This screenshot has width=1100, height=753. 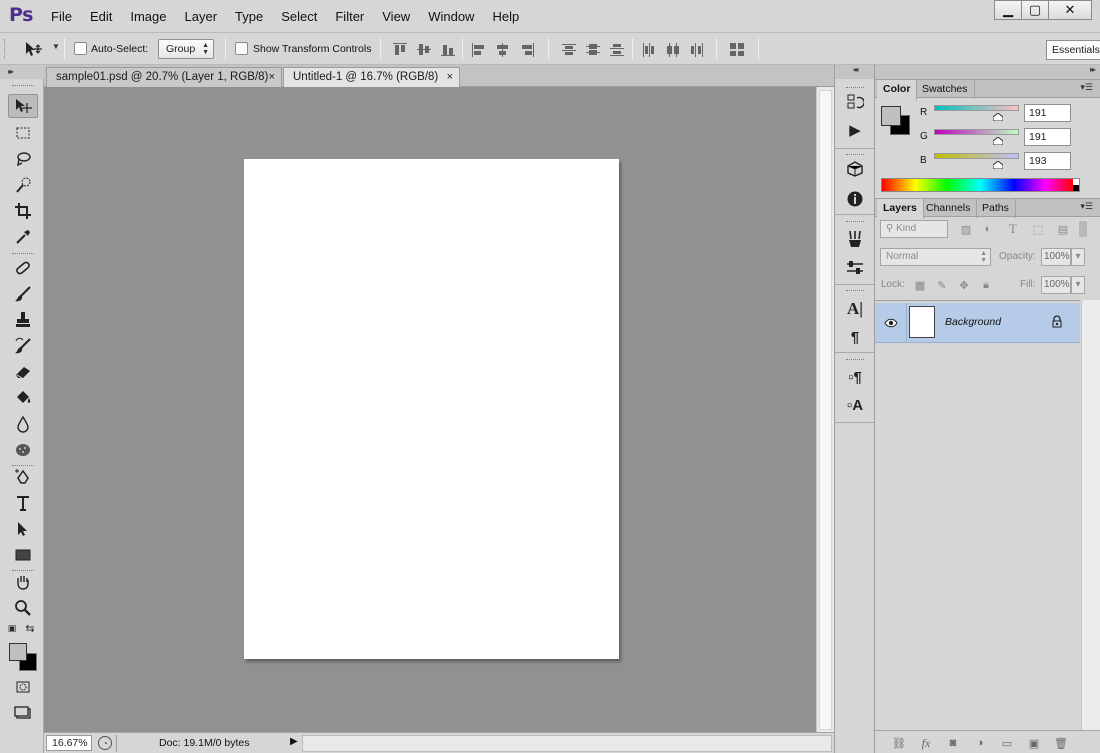 What do you see at coordinates (101, 16) in the screenshot?
I see `menu-edit: Edit` at bounding box center [101, 16].